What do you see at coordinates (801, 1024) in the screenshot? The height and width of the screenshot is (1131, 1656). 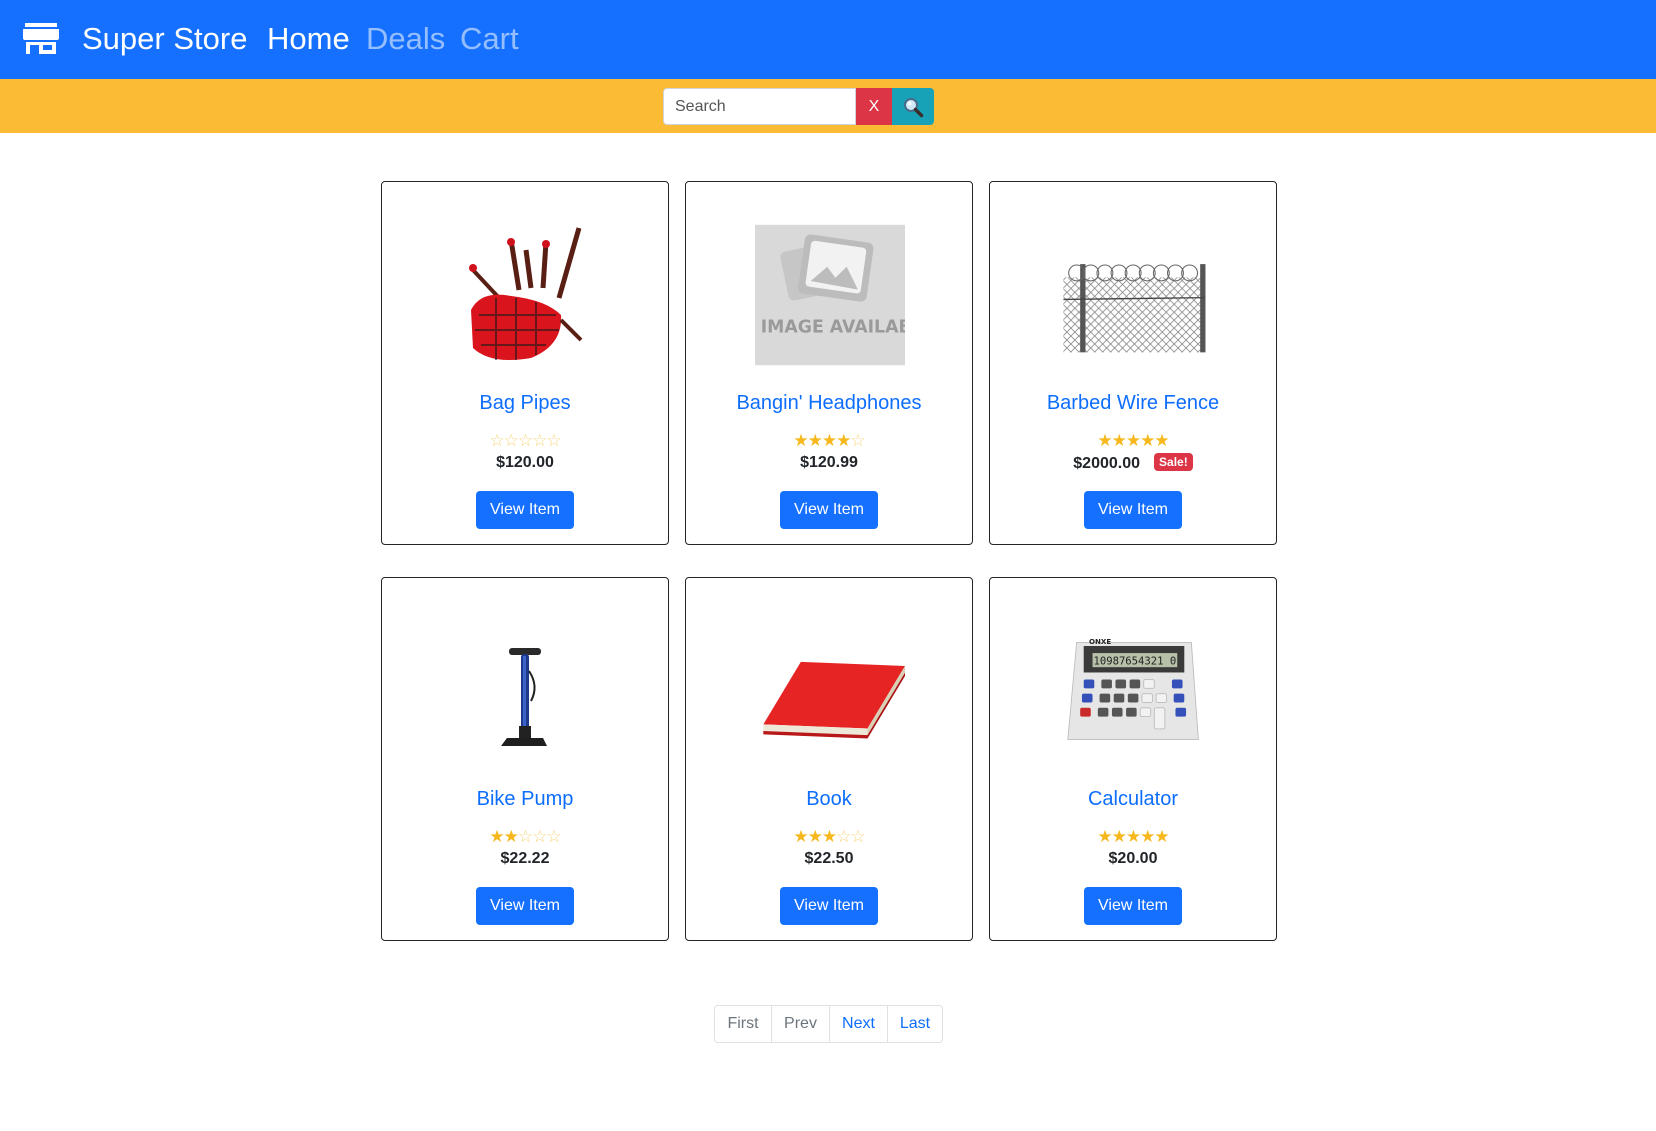 I see `page-prev: Prev` at bounding box center [801, 1024].